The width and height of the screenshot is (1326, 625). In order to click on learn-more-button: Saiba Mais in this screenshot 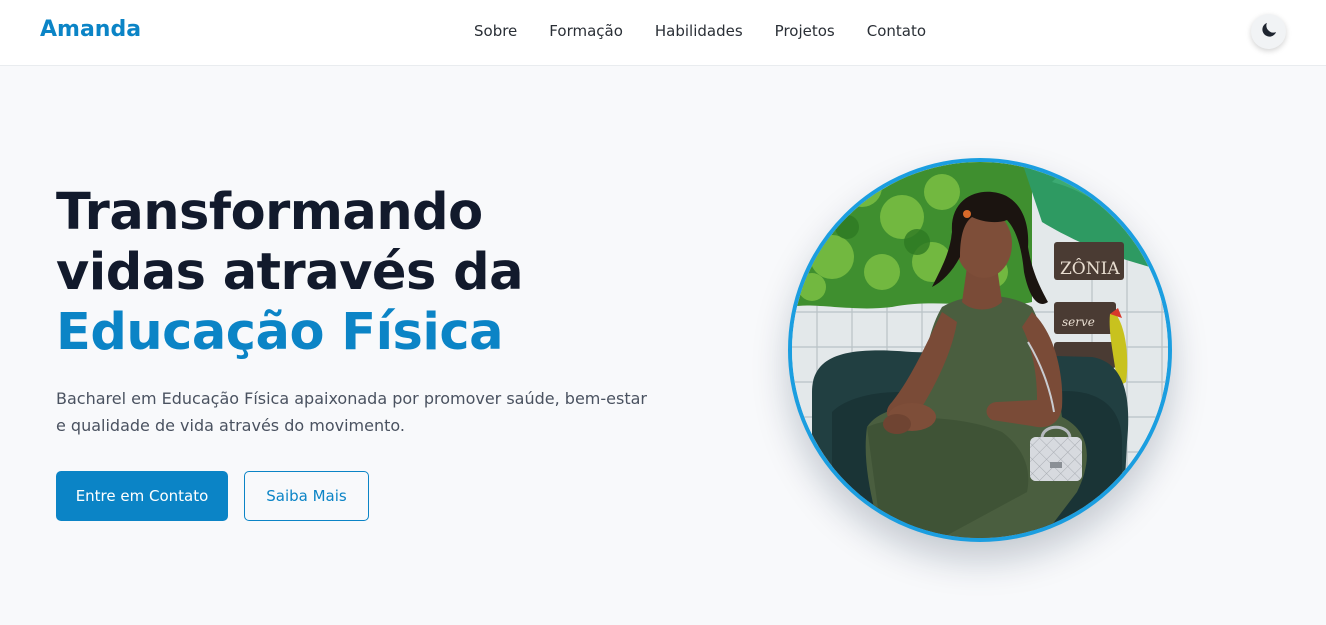, I will do `click(306, 496)`.